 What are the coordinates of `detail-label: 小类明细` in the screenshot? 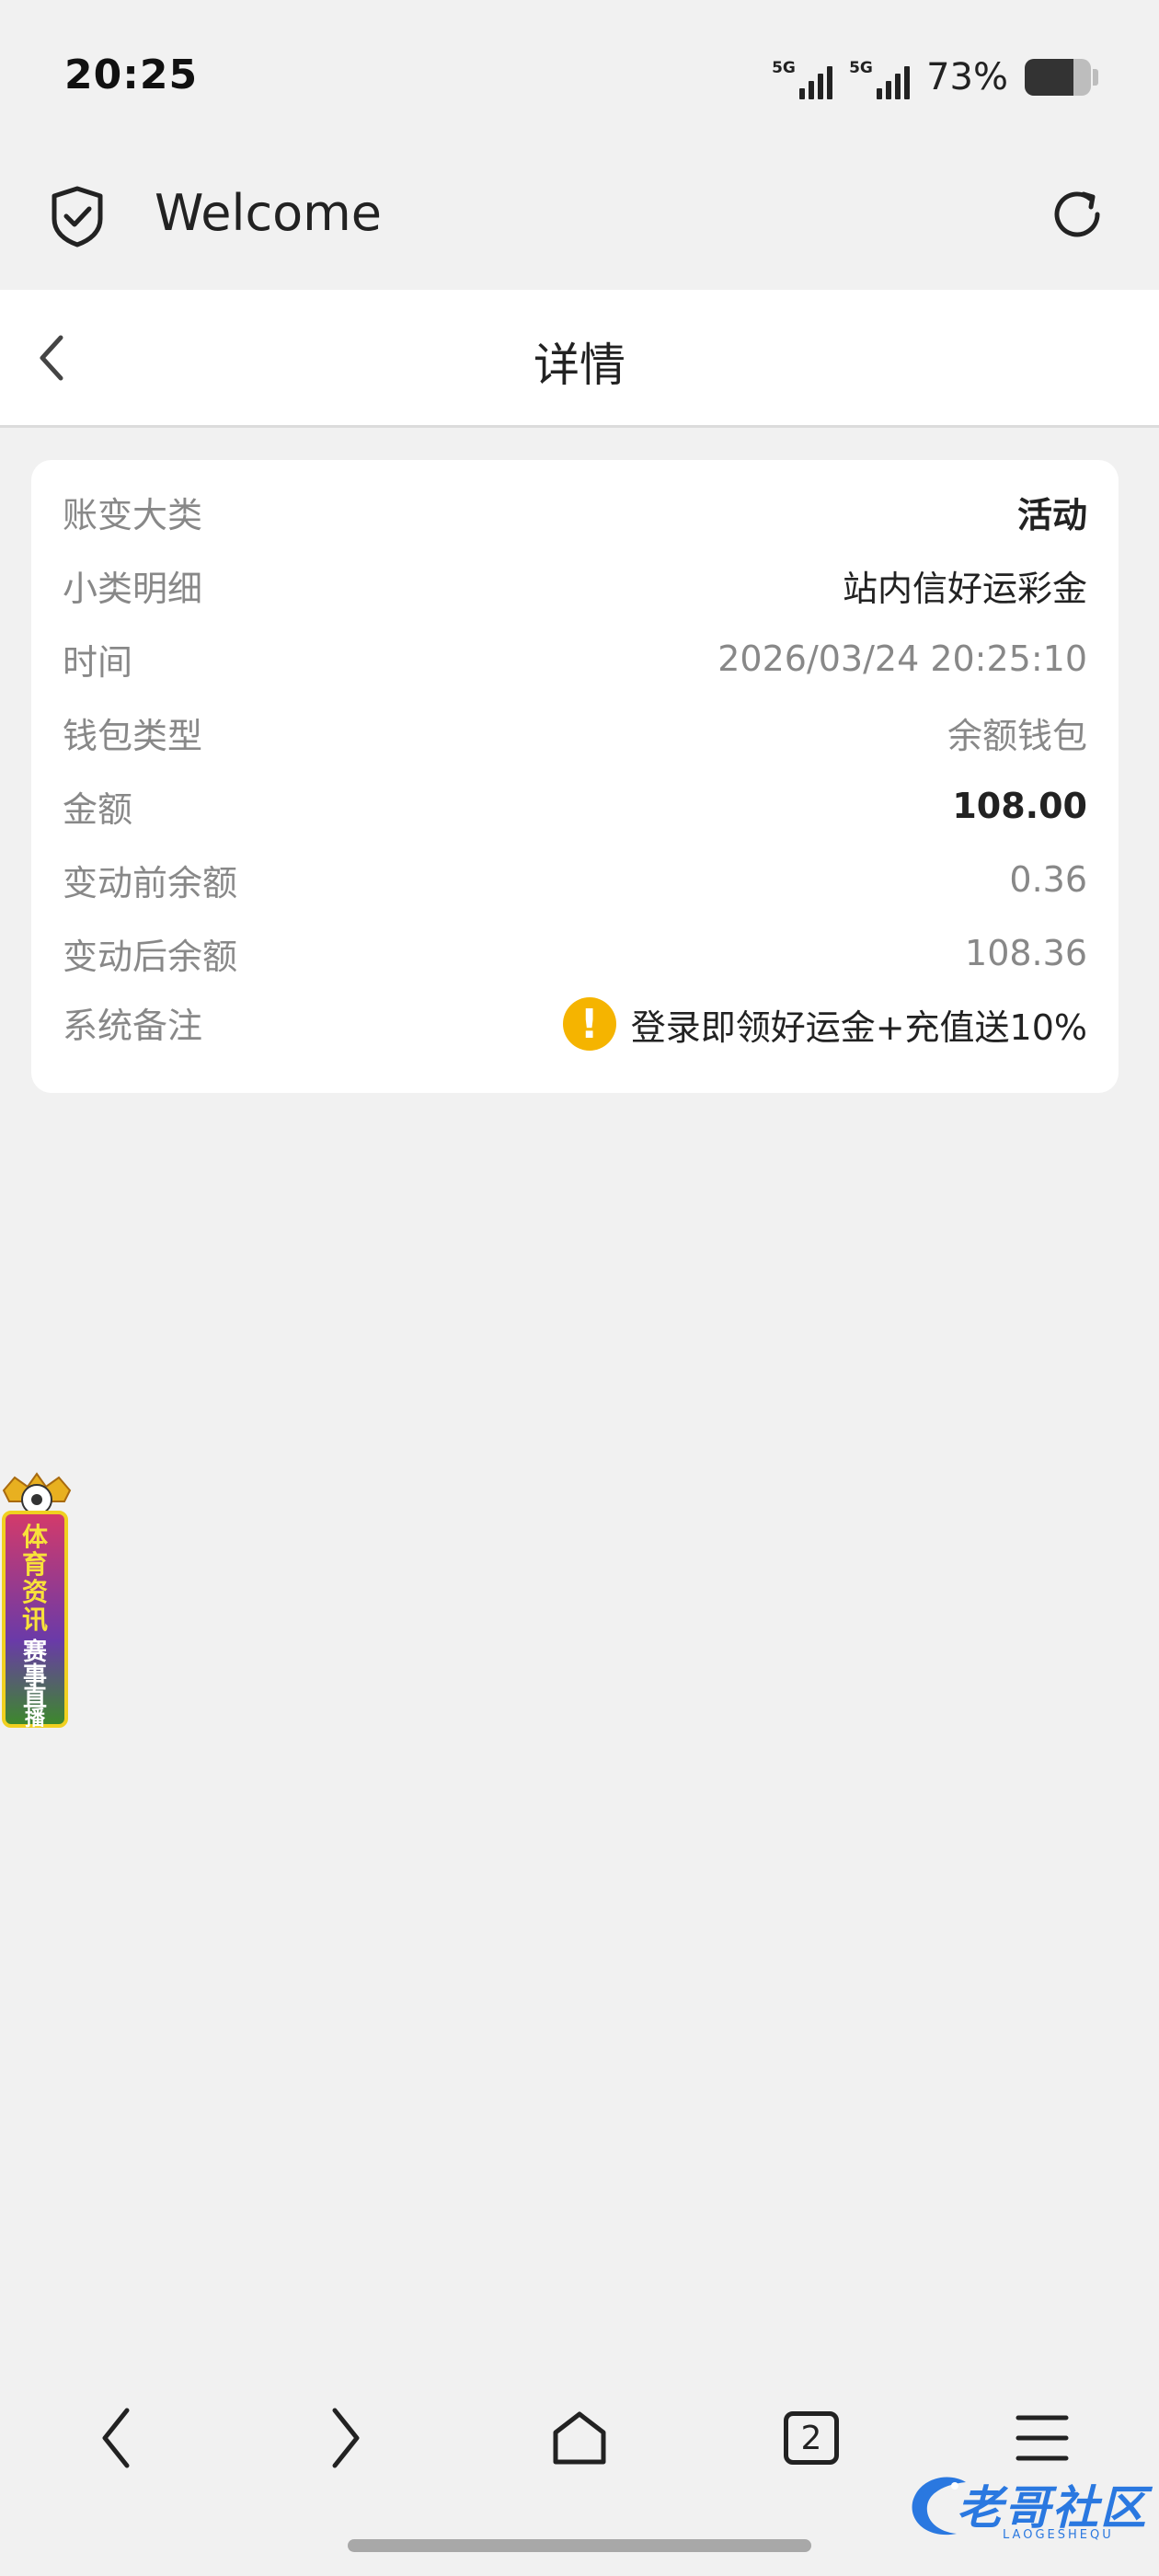 It's located at (133, 588).